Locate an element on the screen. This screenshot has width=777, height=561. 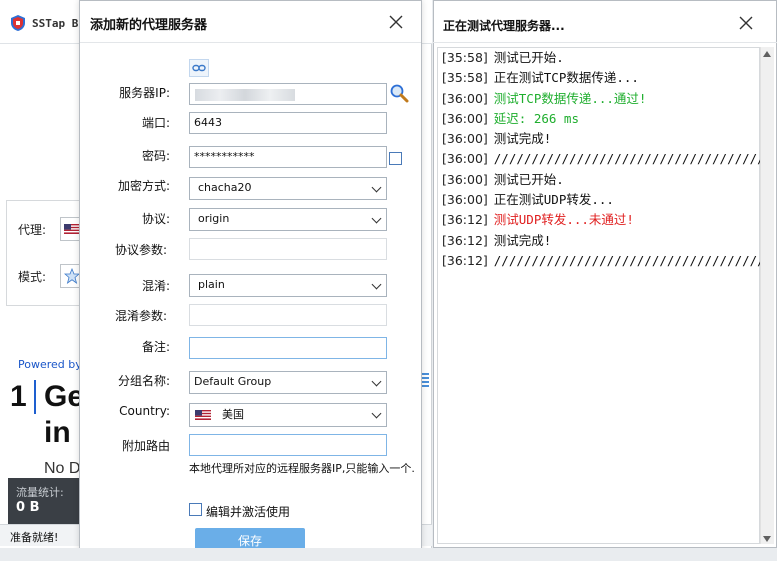
us-flag-icon is located at coordinates (203, 415).